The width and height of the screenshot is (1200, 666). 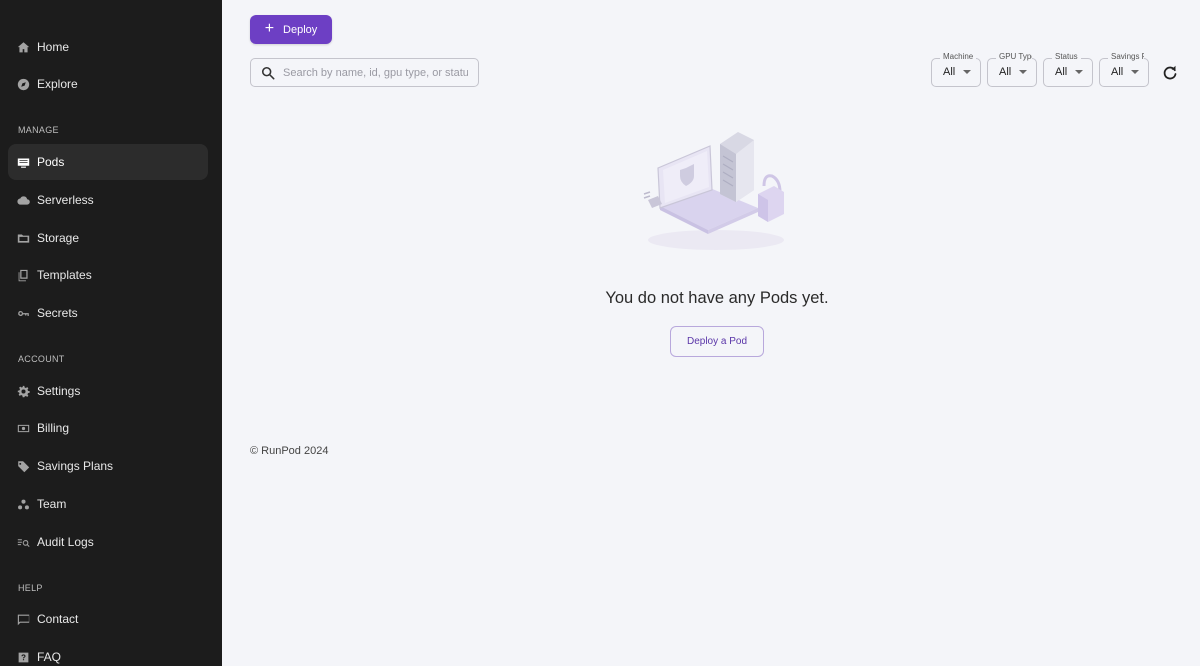 I want to click on filter-legend: GPU Type, so click(x=1014, y=56).